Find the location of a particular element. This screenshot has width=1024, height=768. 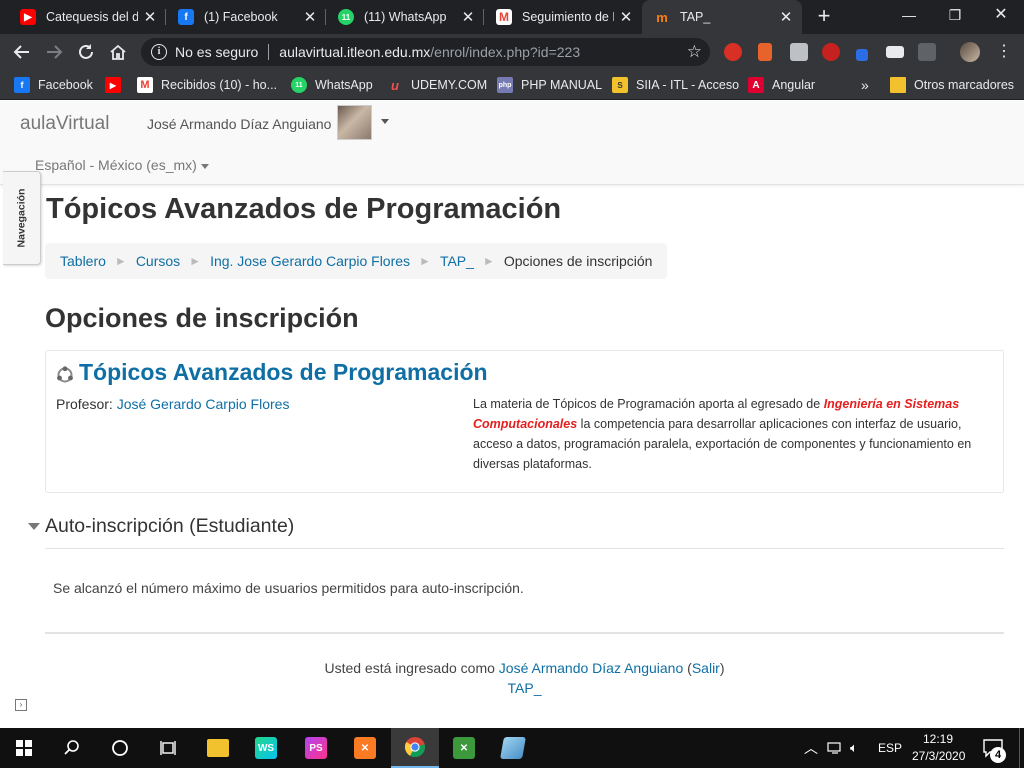

network-icon is located at coordinates (835, 748).